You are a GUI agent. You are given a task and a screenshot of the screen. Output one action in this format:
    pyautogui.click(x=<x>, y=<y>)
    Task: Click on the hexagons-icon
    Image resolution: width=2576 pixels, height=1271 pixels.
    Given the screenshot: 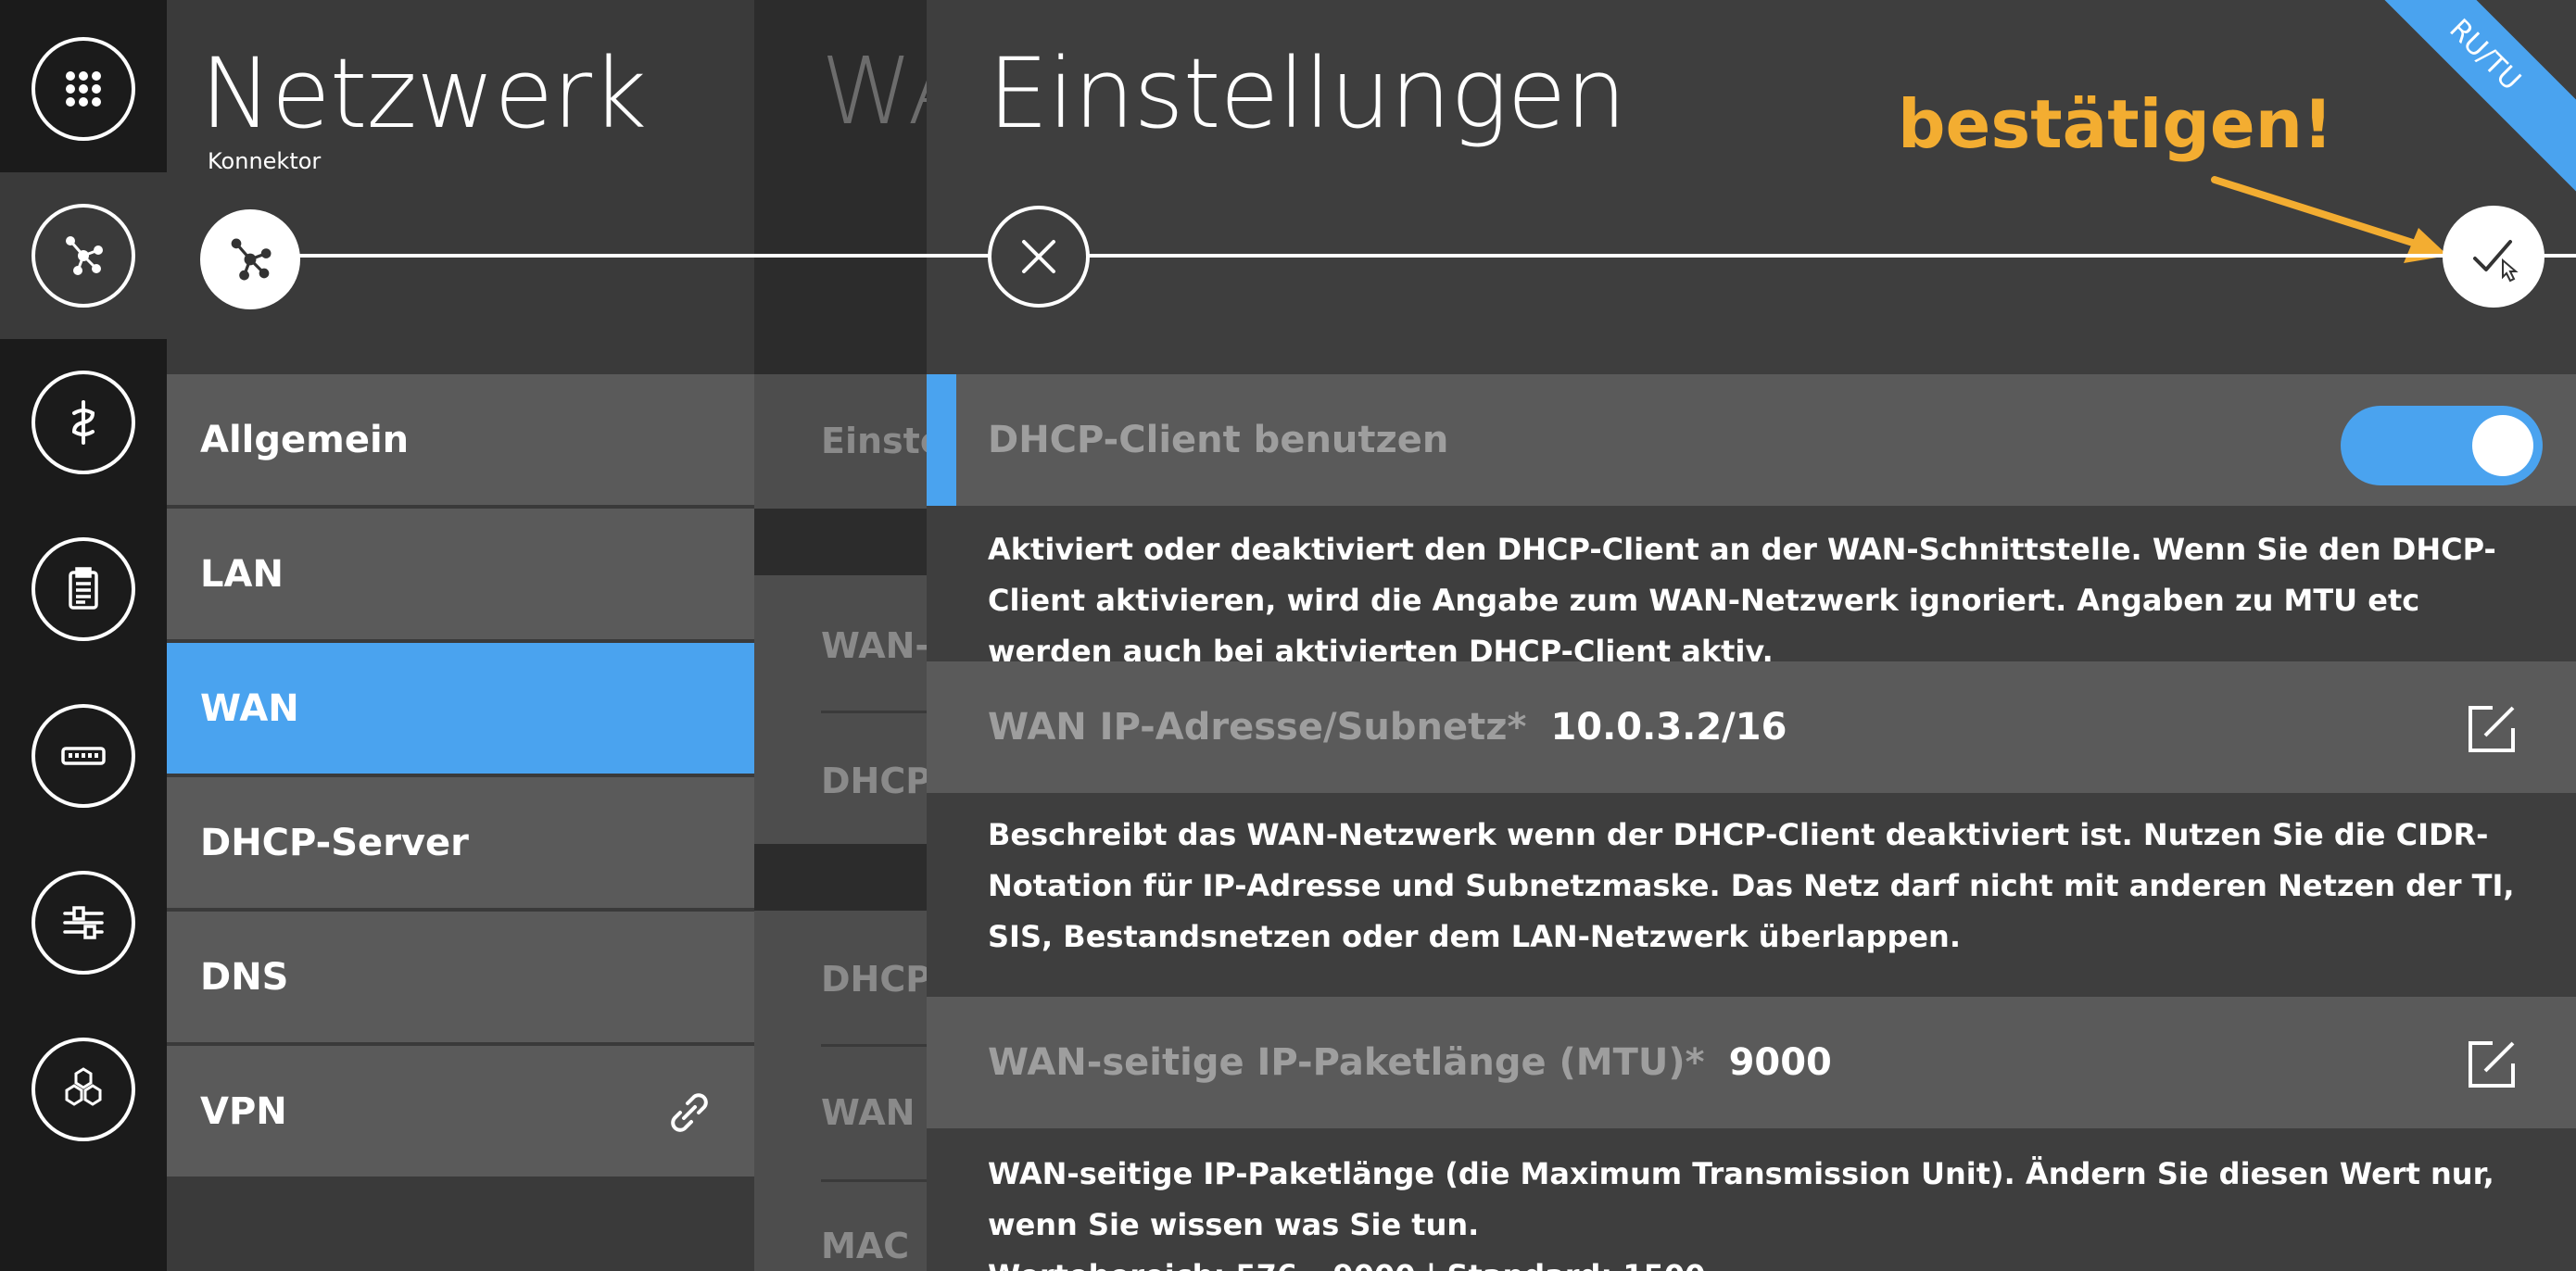 What is the action you would take?
    pyautogui.click(x=84, y=1089)
    